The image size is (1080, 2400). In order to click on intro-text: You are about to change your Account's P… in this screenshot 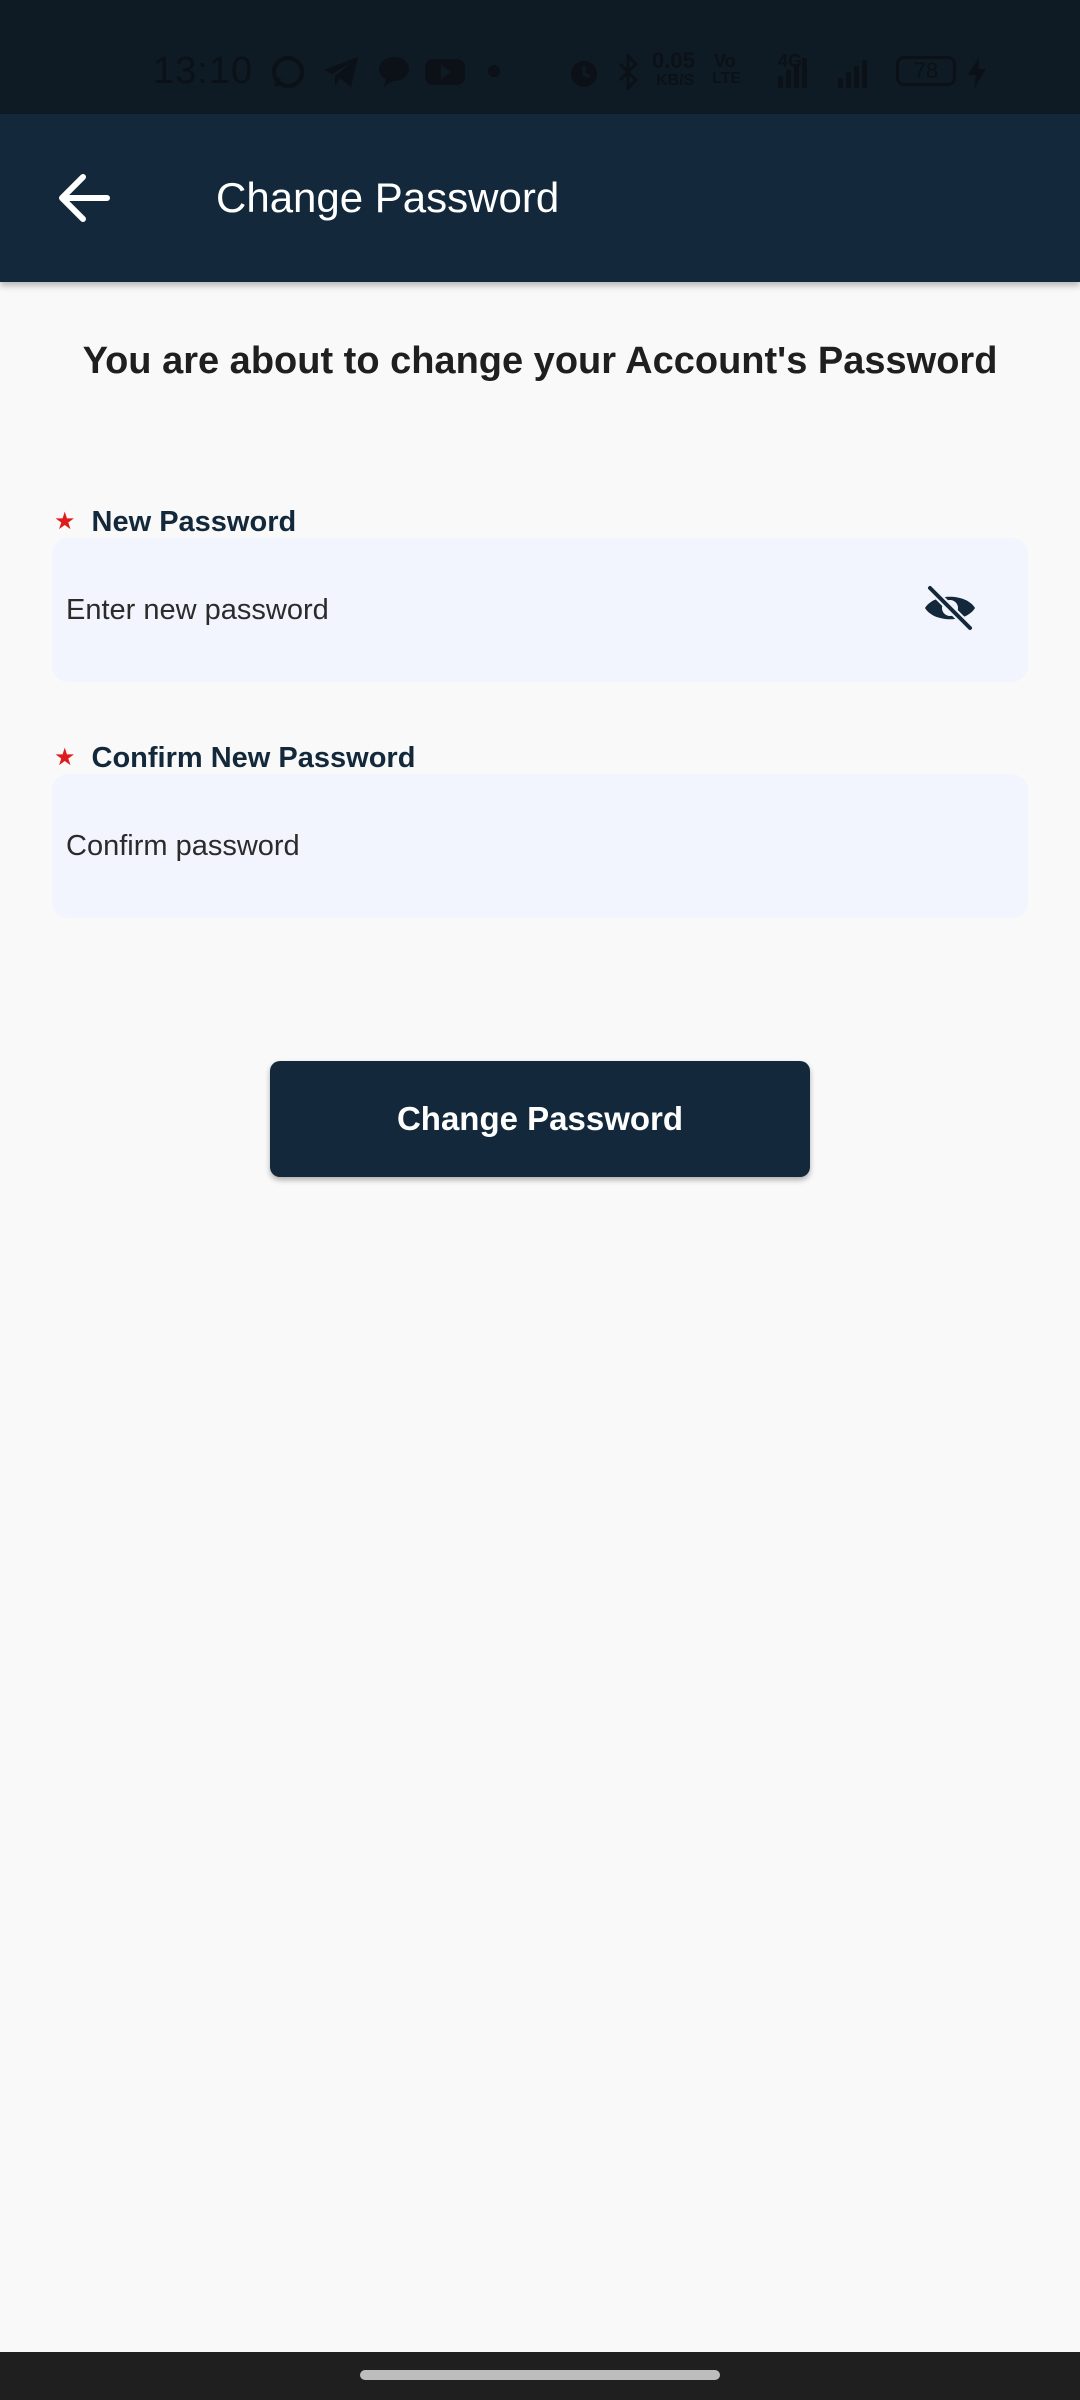, I will do `click(540, 361)`.